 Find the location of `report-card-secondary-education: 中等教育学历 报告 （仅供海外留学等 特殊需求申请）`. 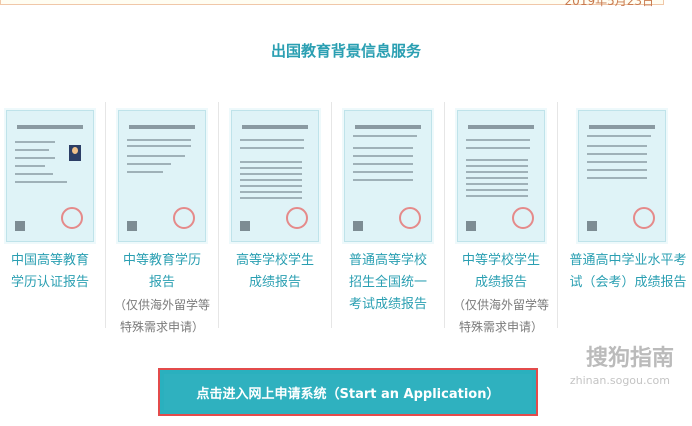

report-card-secondary-education: 中等教育学历 报告 （仅供海外留学等 特殊需求申请） is located at coordinates (162, 222).